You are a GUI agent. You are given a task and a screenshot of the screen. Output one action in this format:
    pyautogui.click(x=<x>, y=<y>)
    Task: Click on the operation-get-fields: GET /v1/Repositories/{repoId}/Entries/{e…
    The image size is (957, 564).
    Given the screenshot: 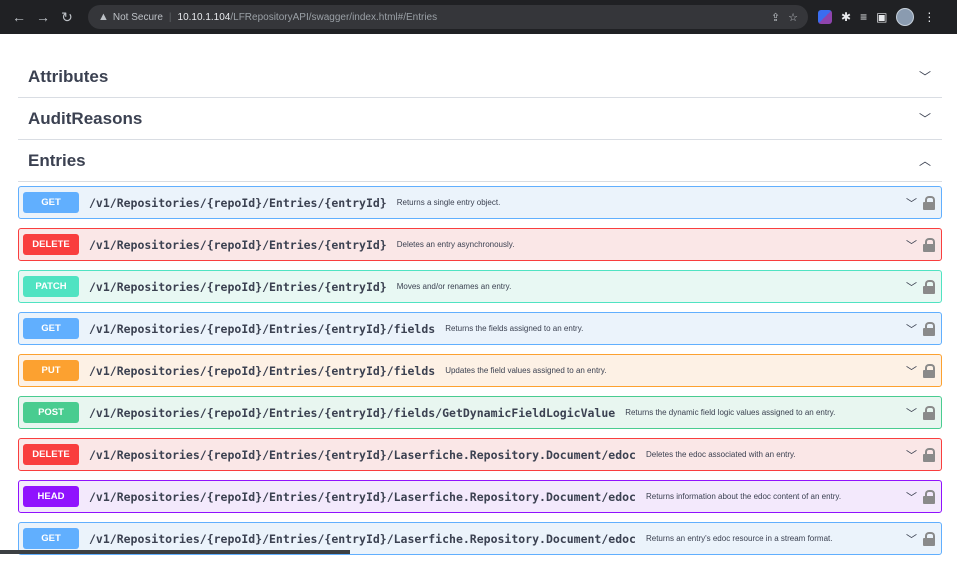 What is the action you would take?
    pyautogui.click(x=480, y=328)
    